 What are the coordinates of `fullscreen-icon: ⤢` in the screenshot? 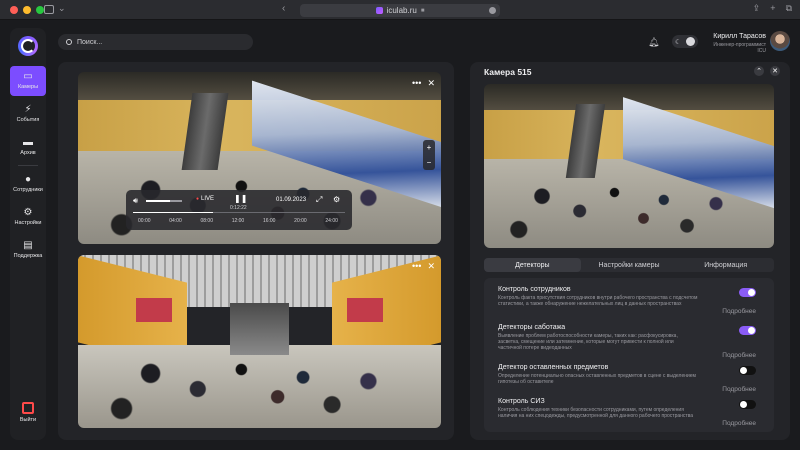 It's located at (319, 200).